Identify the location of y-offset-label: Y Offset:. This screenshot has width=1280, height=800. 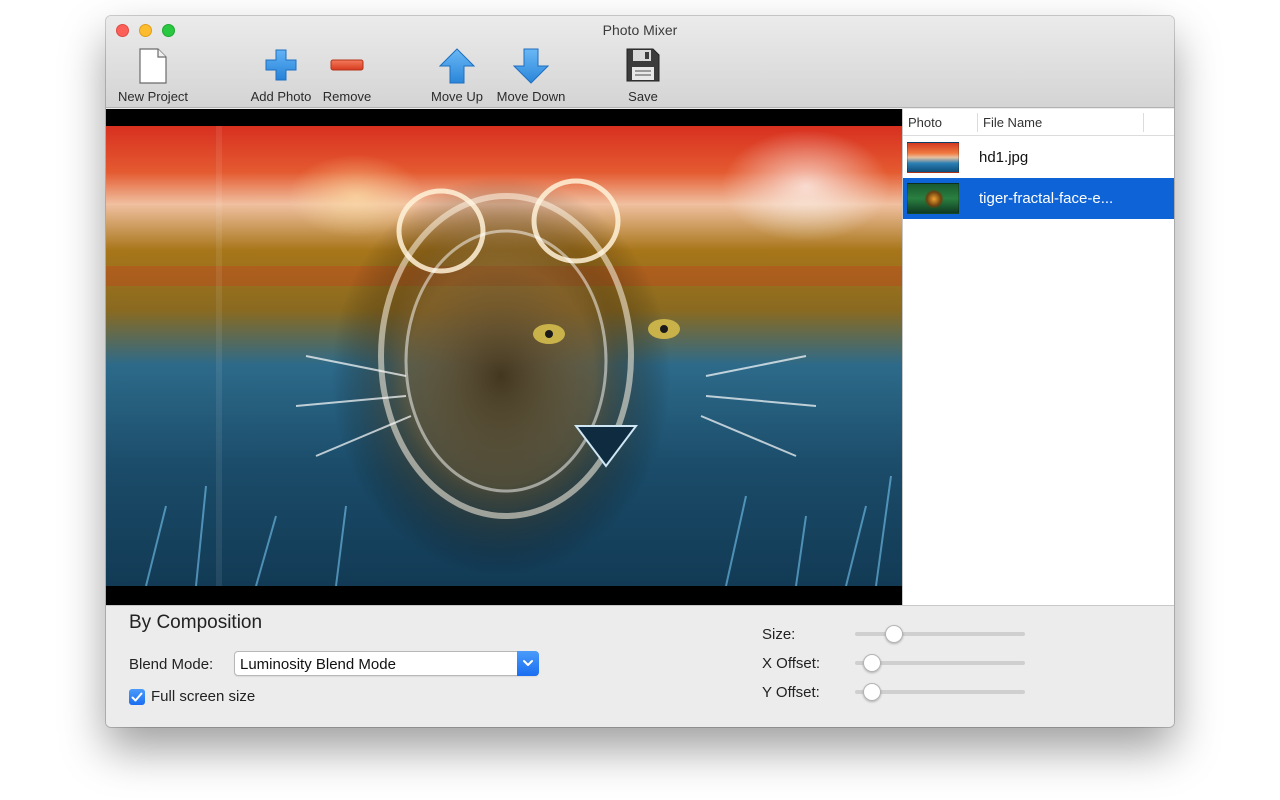
(791, 692).